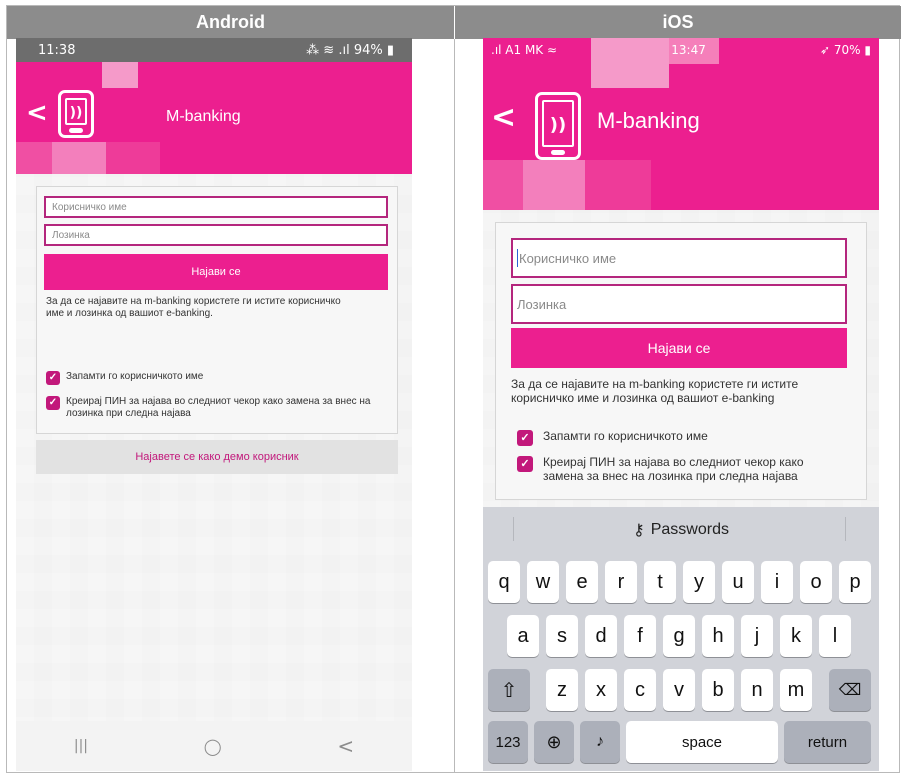 The width and height of the screenshot is (902, 775). I want to click on key-a: a, so click(523, 636).